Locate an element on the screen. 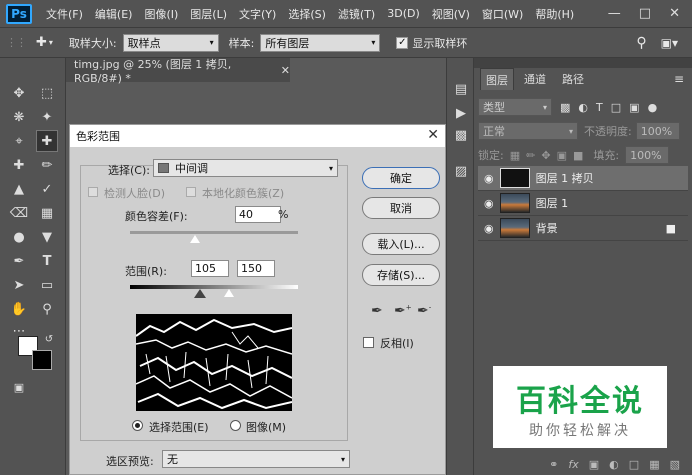  magic-wand-tool-icon: ✦ is located at coordinates (47, 117).